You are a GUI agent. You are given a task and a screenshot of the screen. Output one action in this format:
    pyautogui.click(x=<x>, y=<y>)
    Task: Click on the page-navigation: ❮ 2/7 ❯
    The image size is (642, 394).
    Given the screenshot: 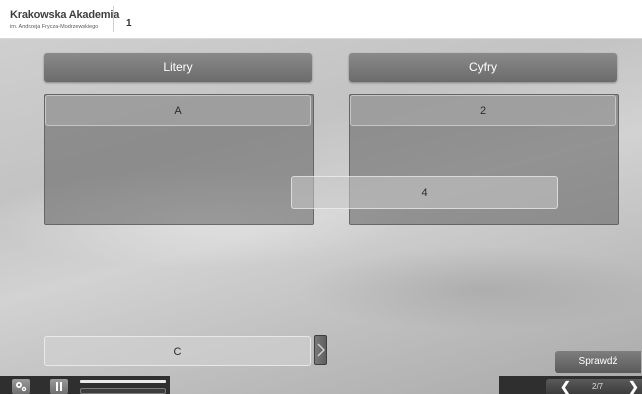 What is the action you would take?
    pyautogui.click(x=594, y=386)
    